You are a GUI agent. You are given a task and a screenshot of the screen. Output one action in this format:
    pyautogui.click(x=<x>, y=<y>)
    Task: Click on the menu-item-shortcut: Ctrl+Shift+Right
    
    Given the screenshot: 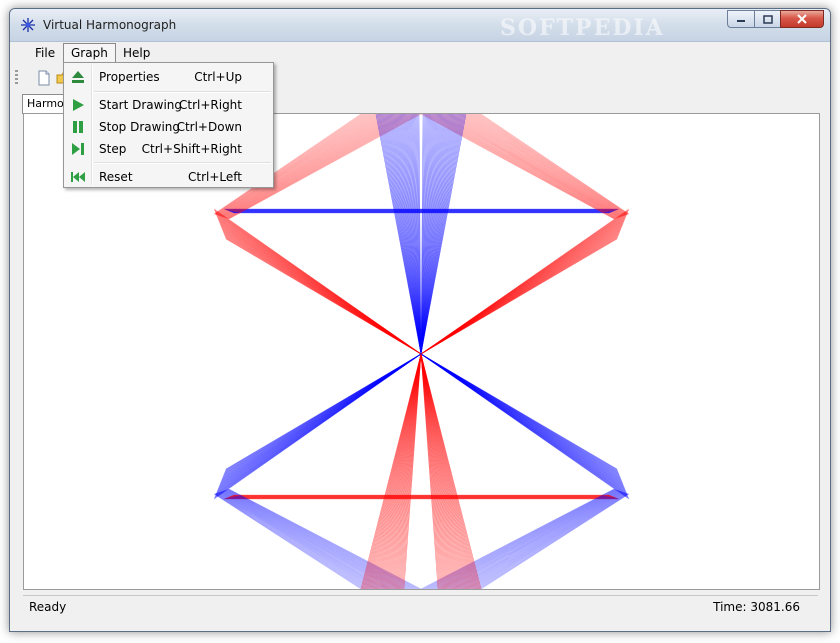 What is the action you would take?
    pyautogui.click(x=191, y=149)
    